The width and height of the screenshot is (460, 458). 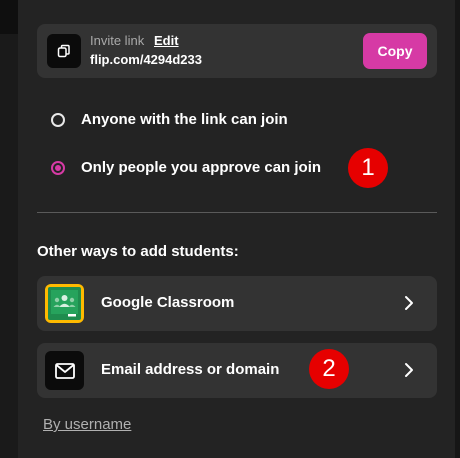 What do you see at coordinates (190, 369) in the screenshot?
I see `email-domain-label: Email address or domain` at bounding box center [190, 369].